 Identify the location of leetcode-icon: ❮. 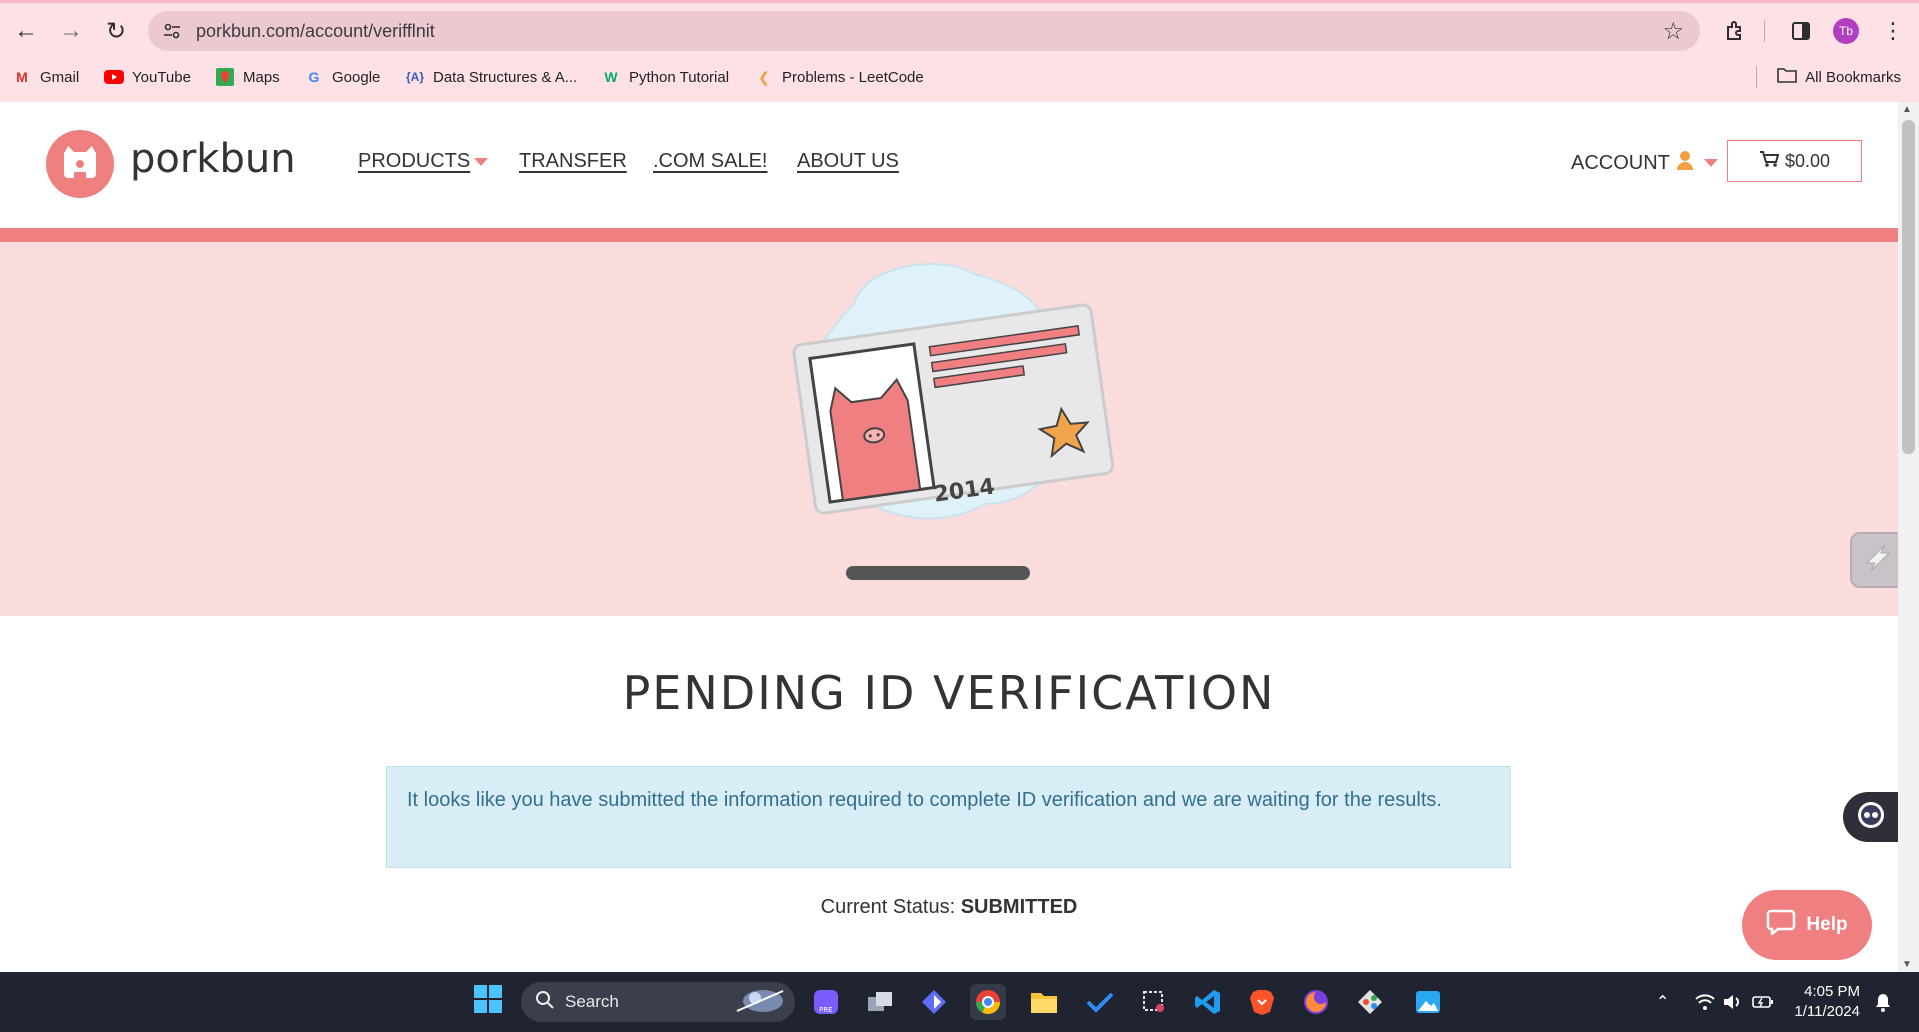
(764, 76).